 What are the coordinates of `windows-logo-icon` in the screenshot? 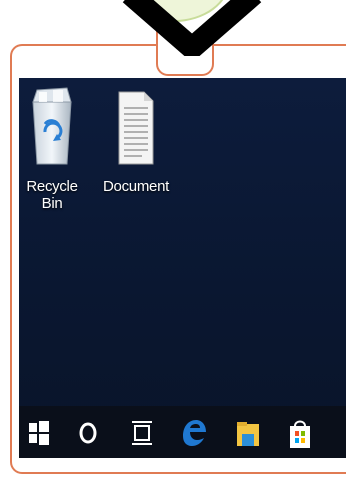 It's located at (39, 433).